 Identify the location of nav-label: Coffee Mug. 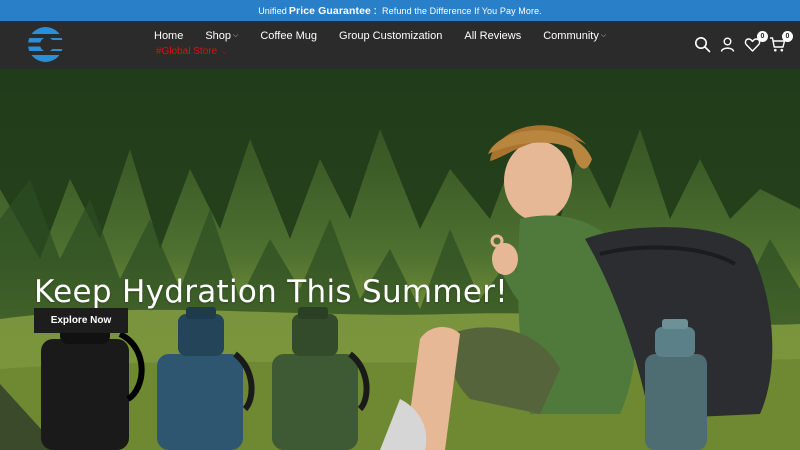
(289, 36).